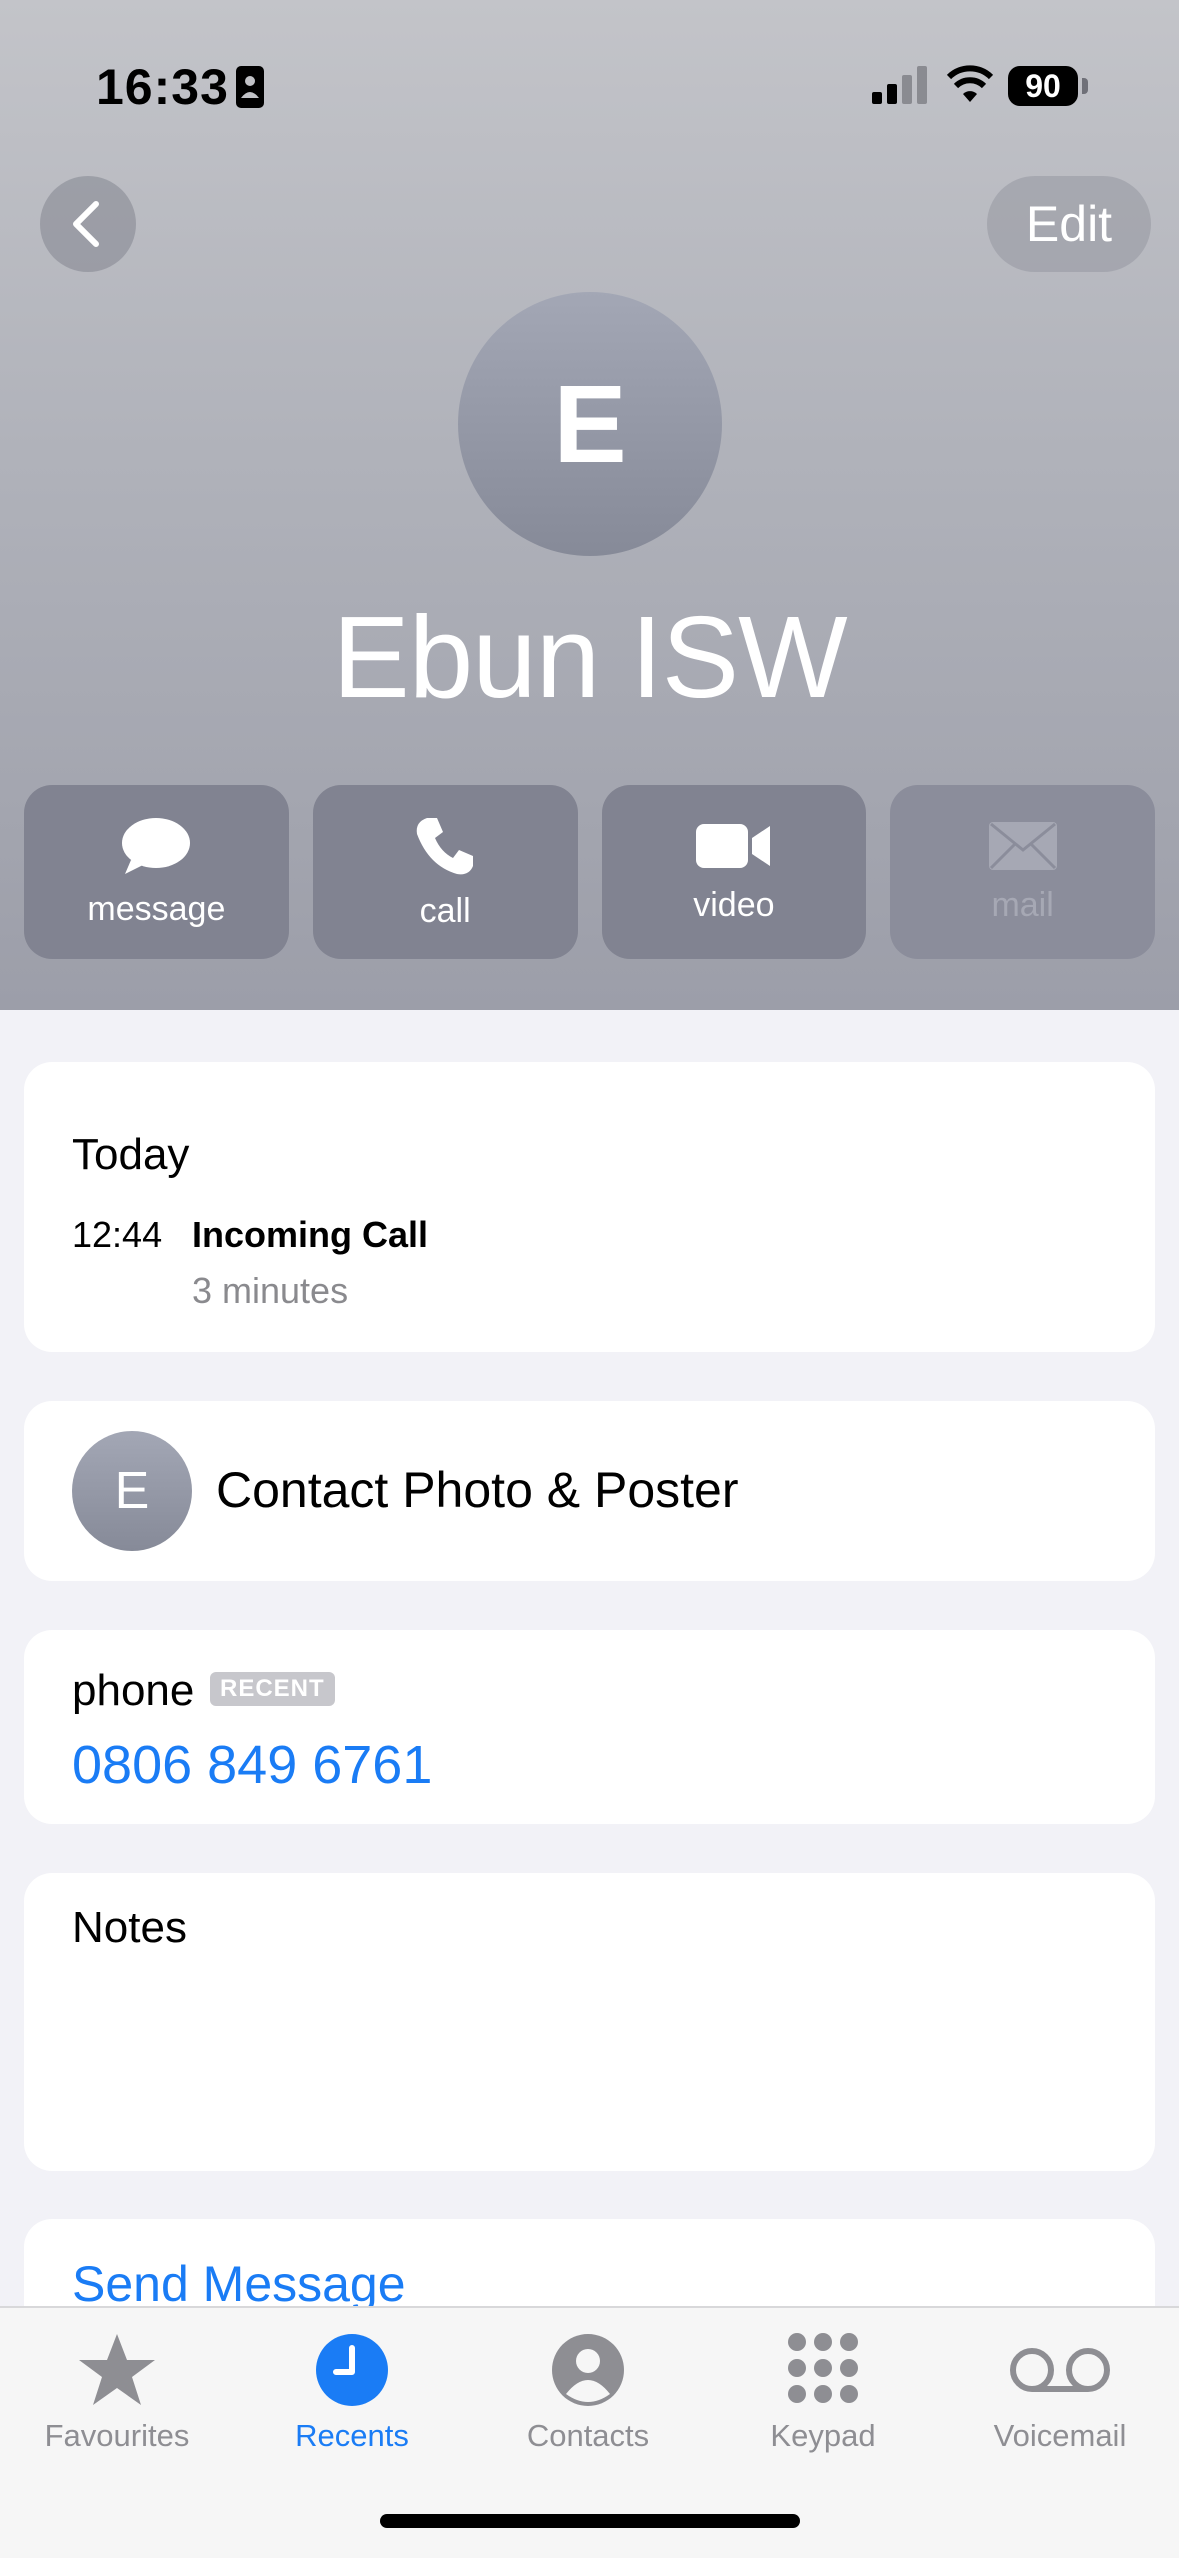 This screenshot has height=2558, width=1179. What do you see at coordinates (1022, 845) in the screenshot?
I see `envelope-icon` at bounding box center [1022, 845].